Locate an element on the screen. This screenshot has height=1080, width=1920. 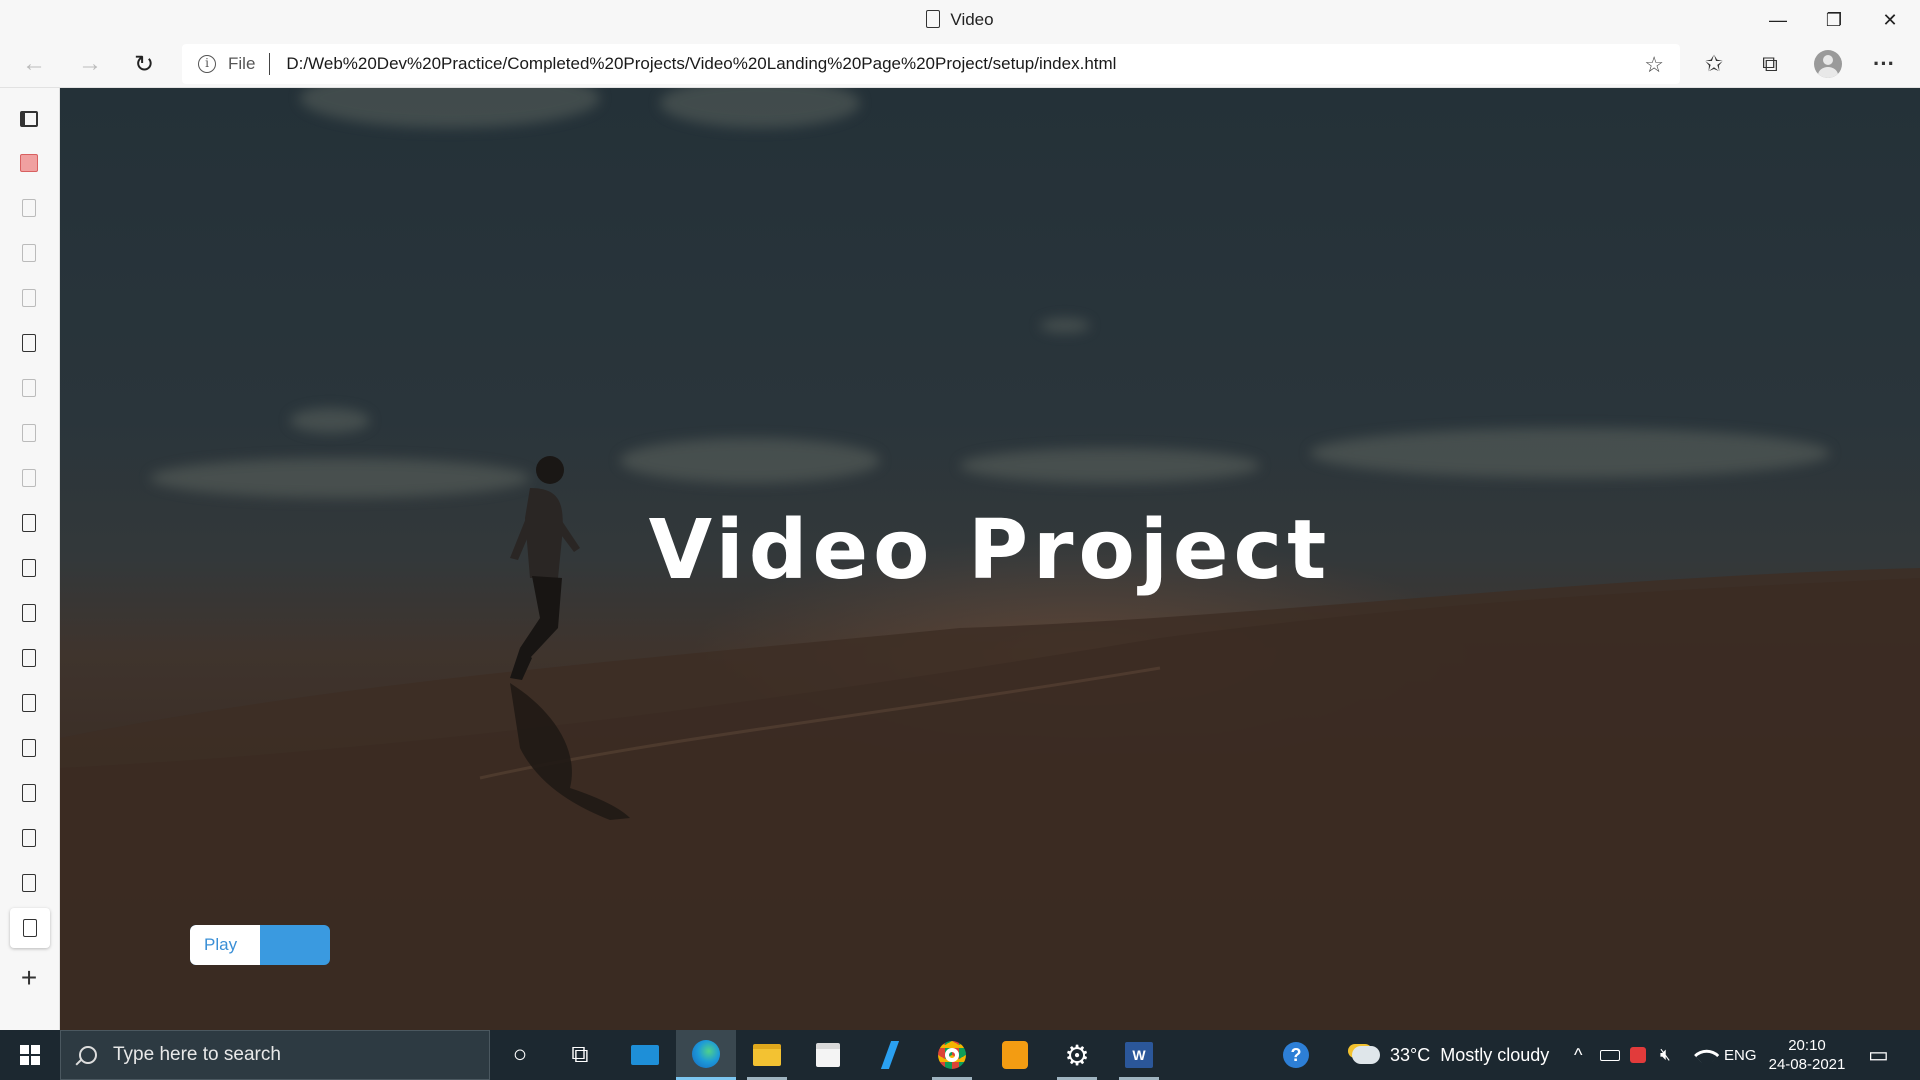
calendar-icon is located at coordinates (29, 163).